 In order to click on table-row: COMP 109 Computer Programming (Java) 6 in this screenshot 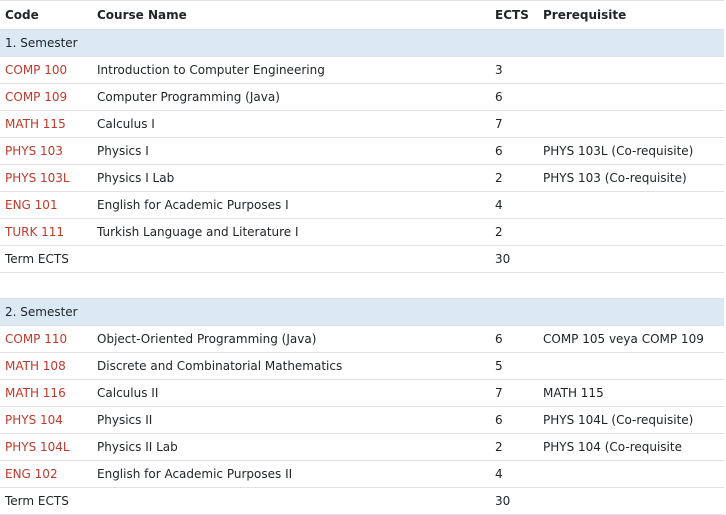, I will do `click(362, 97)`.